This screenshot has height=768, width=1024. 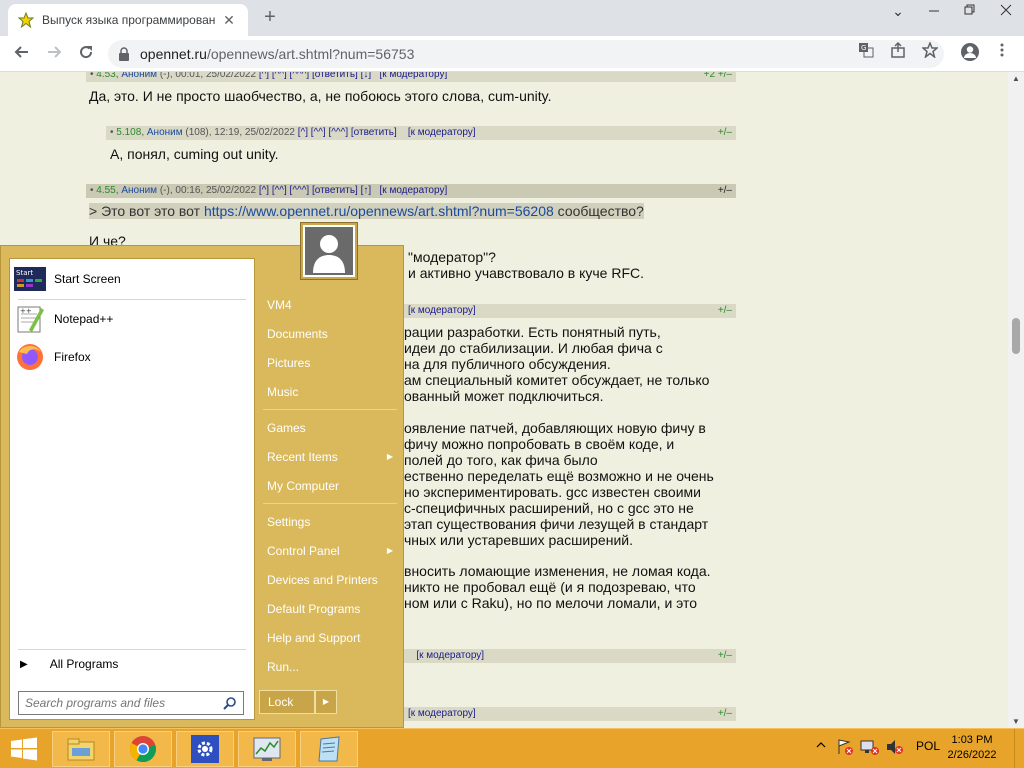 What do you see at coordinates (132, 357) in the screenshot?
I see `start-item-firefox: Firefox` at bounding box center [132, 357].